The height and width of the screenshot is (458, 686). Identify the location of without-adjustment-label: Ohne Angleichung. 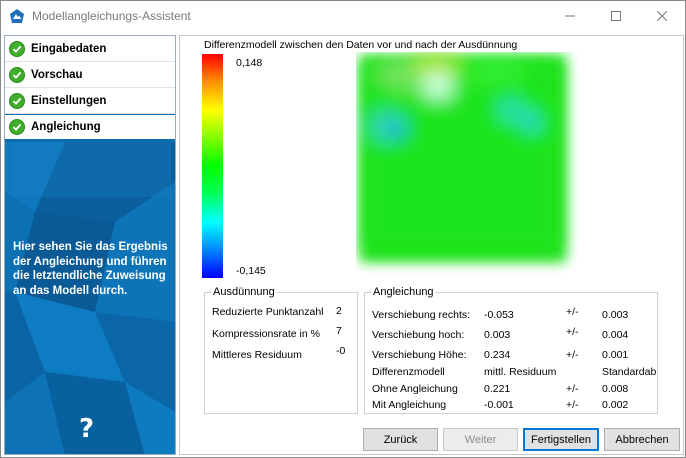
(415, 389).